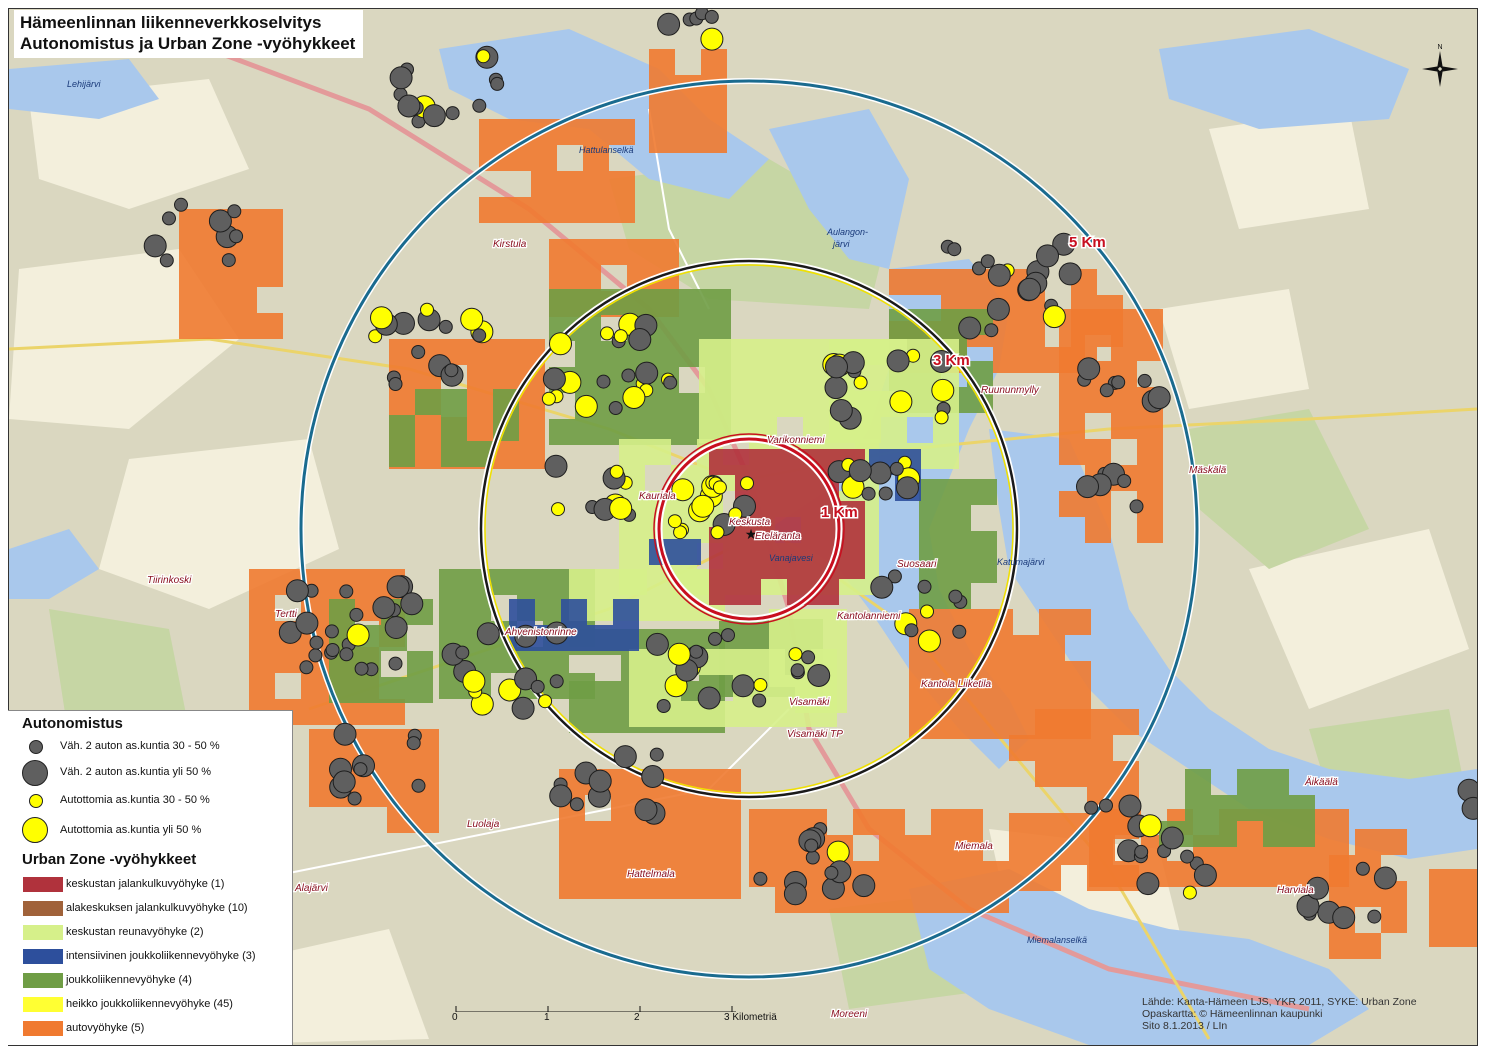  Describe the element at coordinates (796, 440) in the screenshot. I see `place-label: Varikonniemi` at that location.